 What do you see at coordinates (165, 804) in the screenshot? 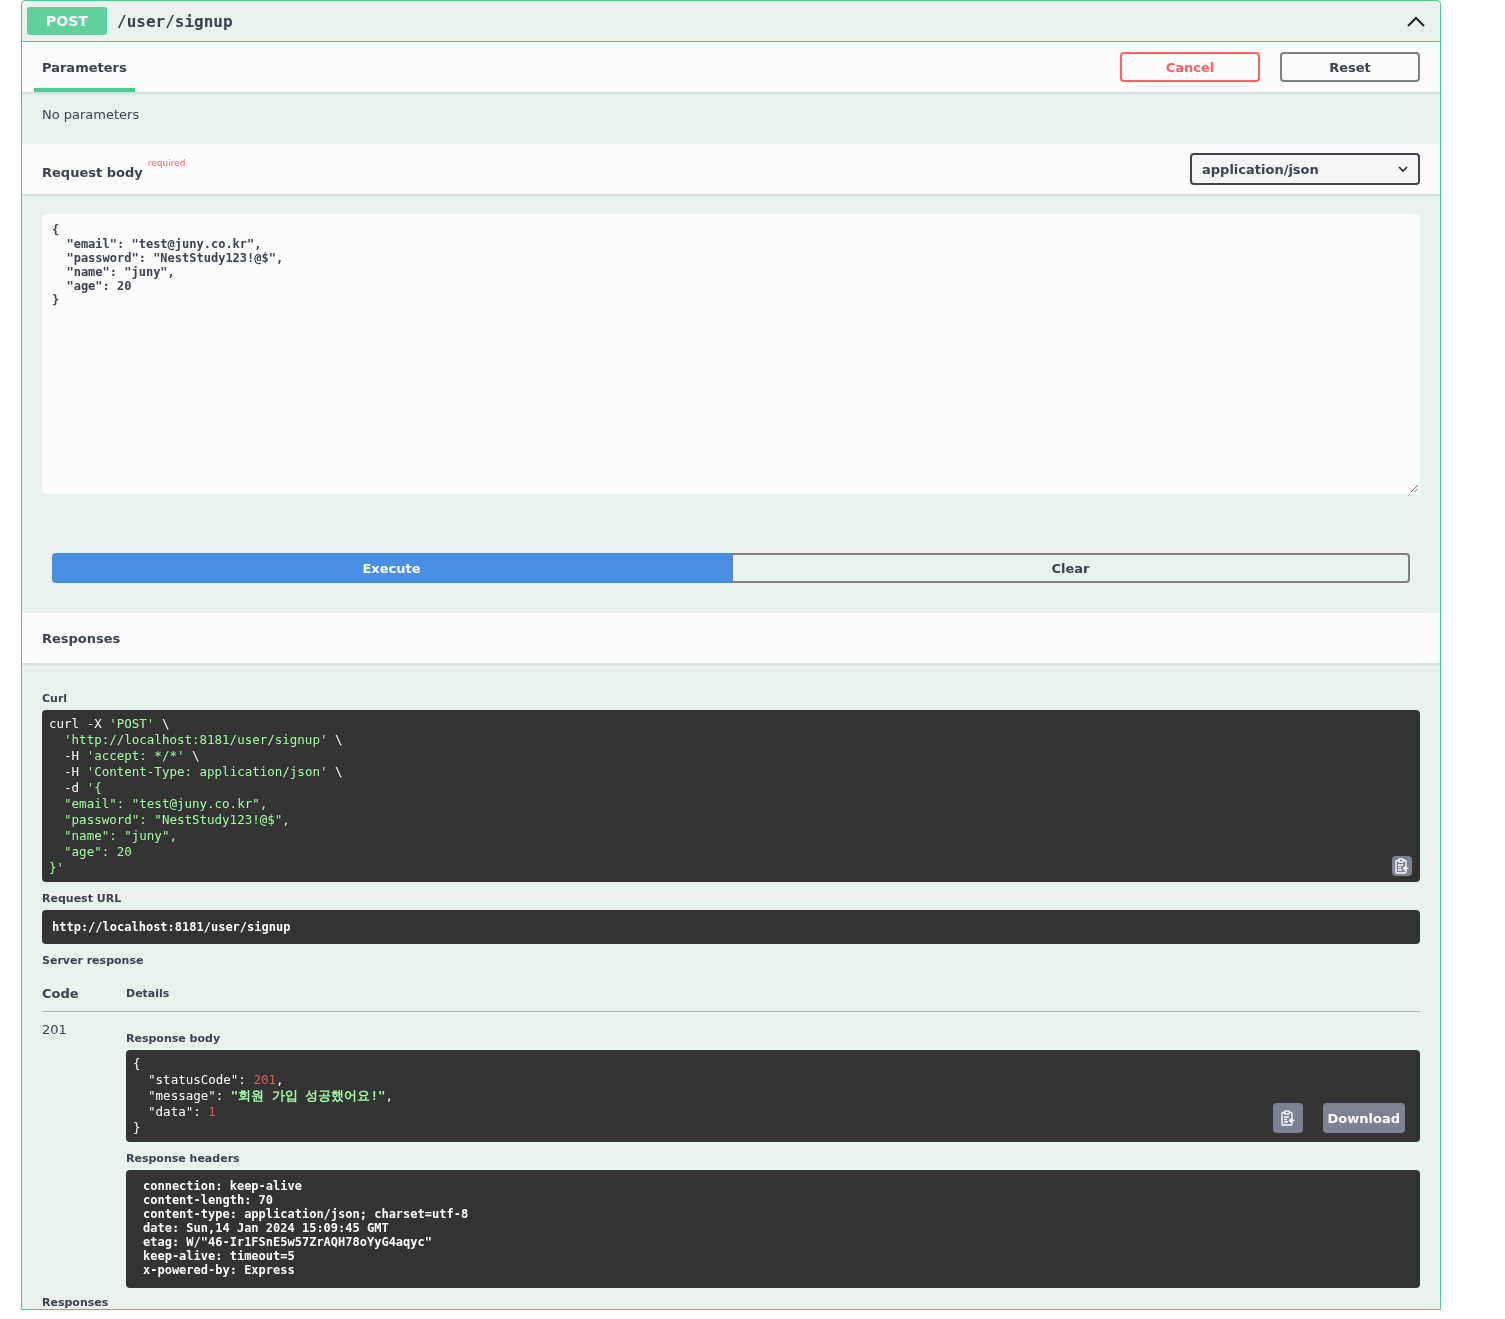
I see `code-line: "email": "test@juny.co.kr",` at bounding box center [165, 804].